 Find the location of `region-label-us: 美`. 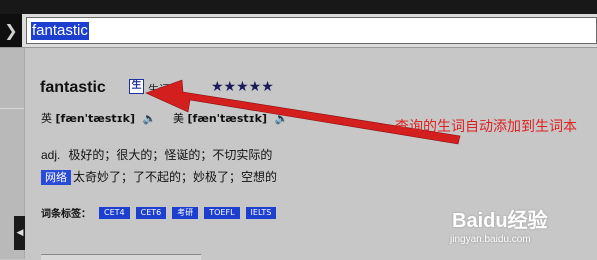

region-label-us: 美 is located at coordinates (178, 118).